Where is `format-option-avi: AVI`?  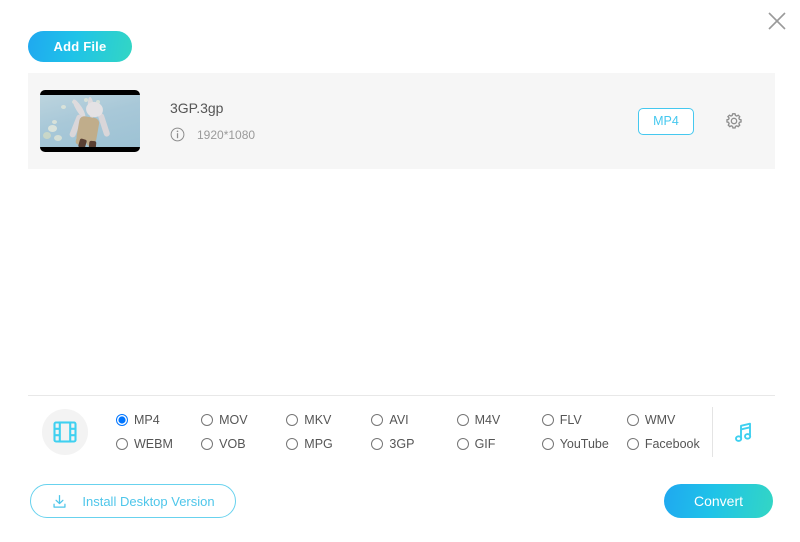
format-option-avi: AVI is located at coordinates (413, 420).